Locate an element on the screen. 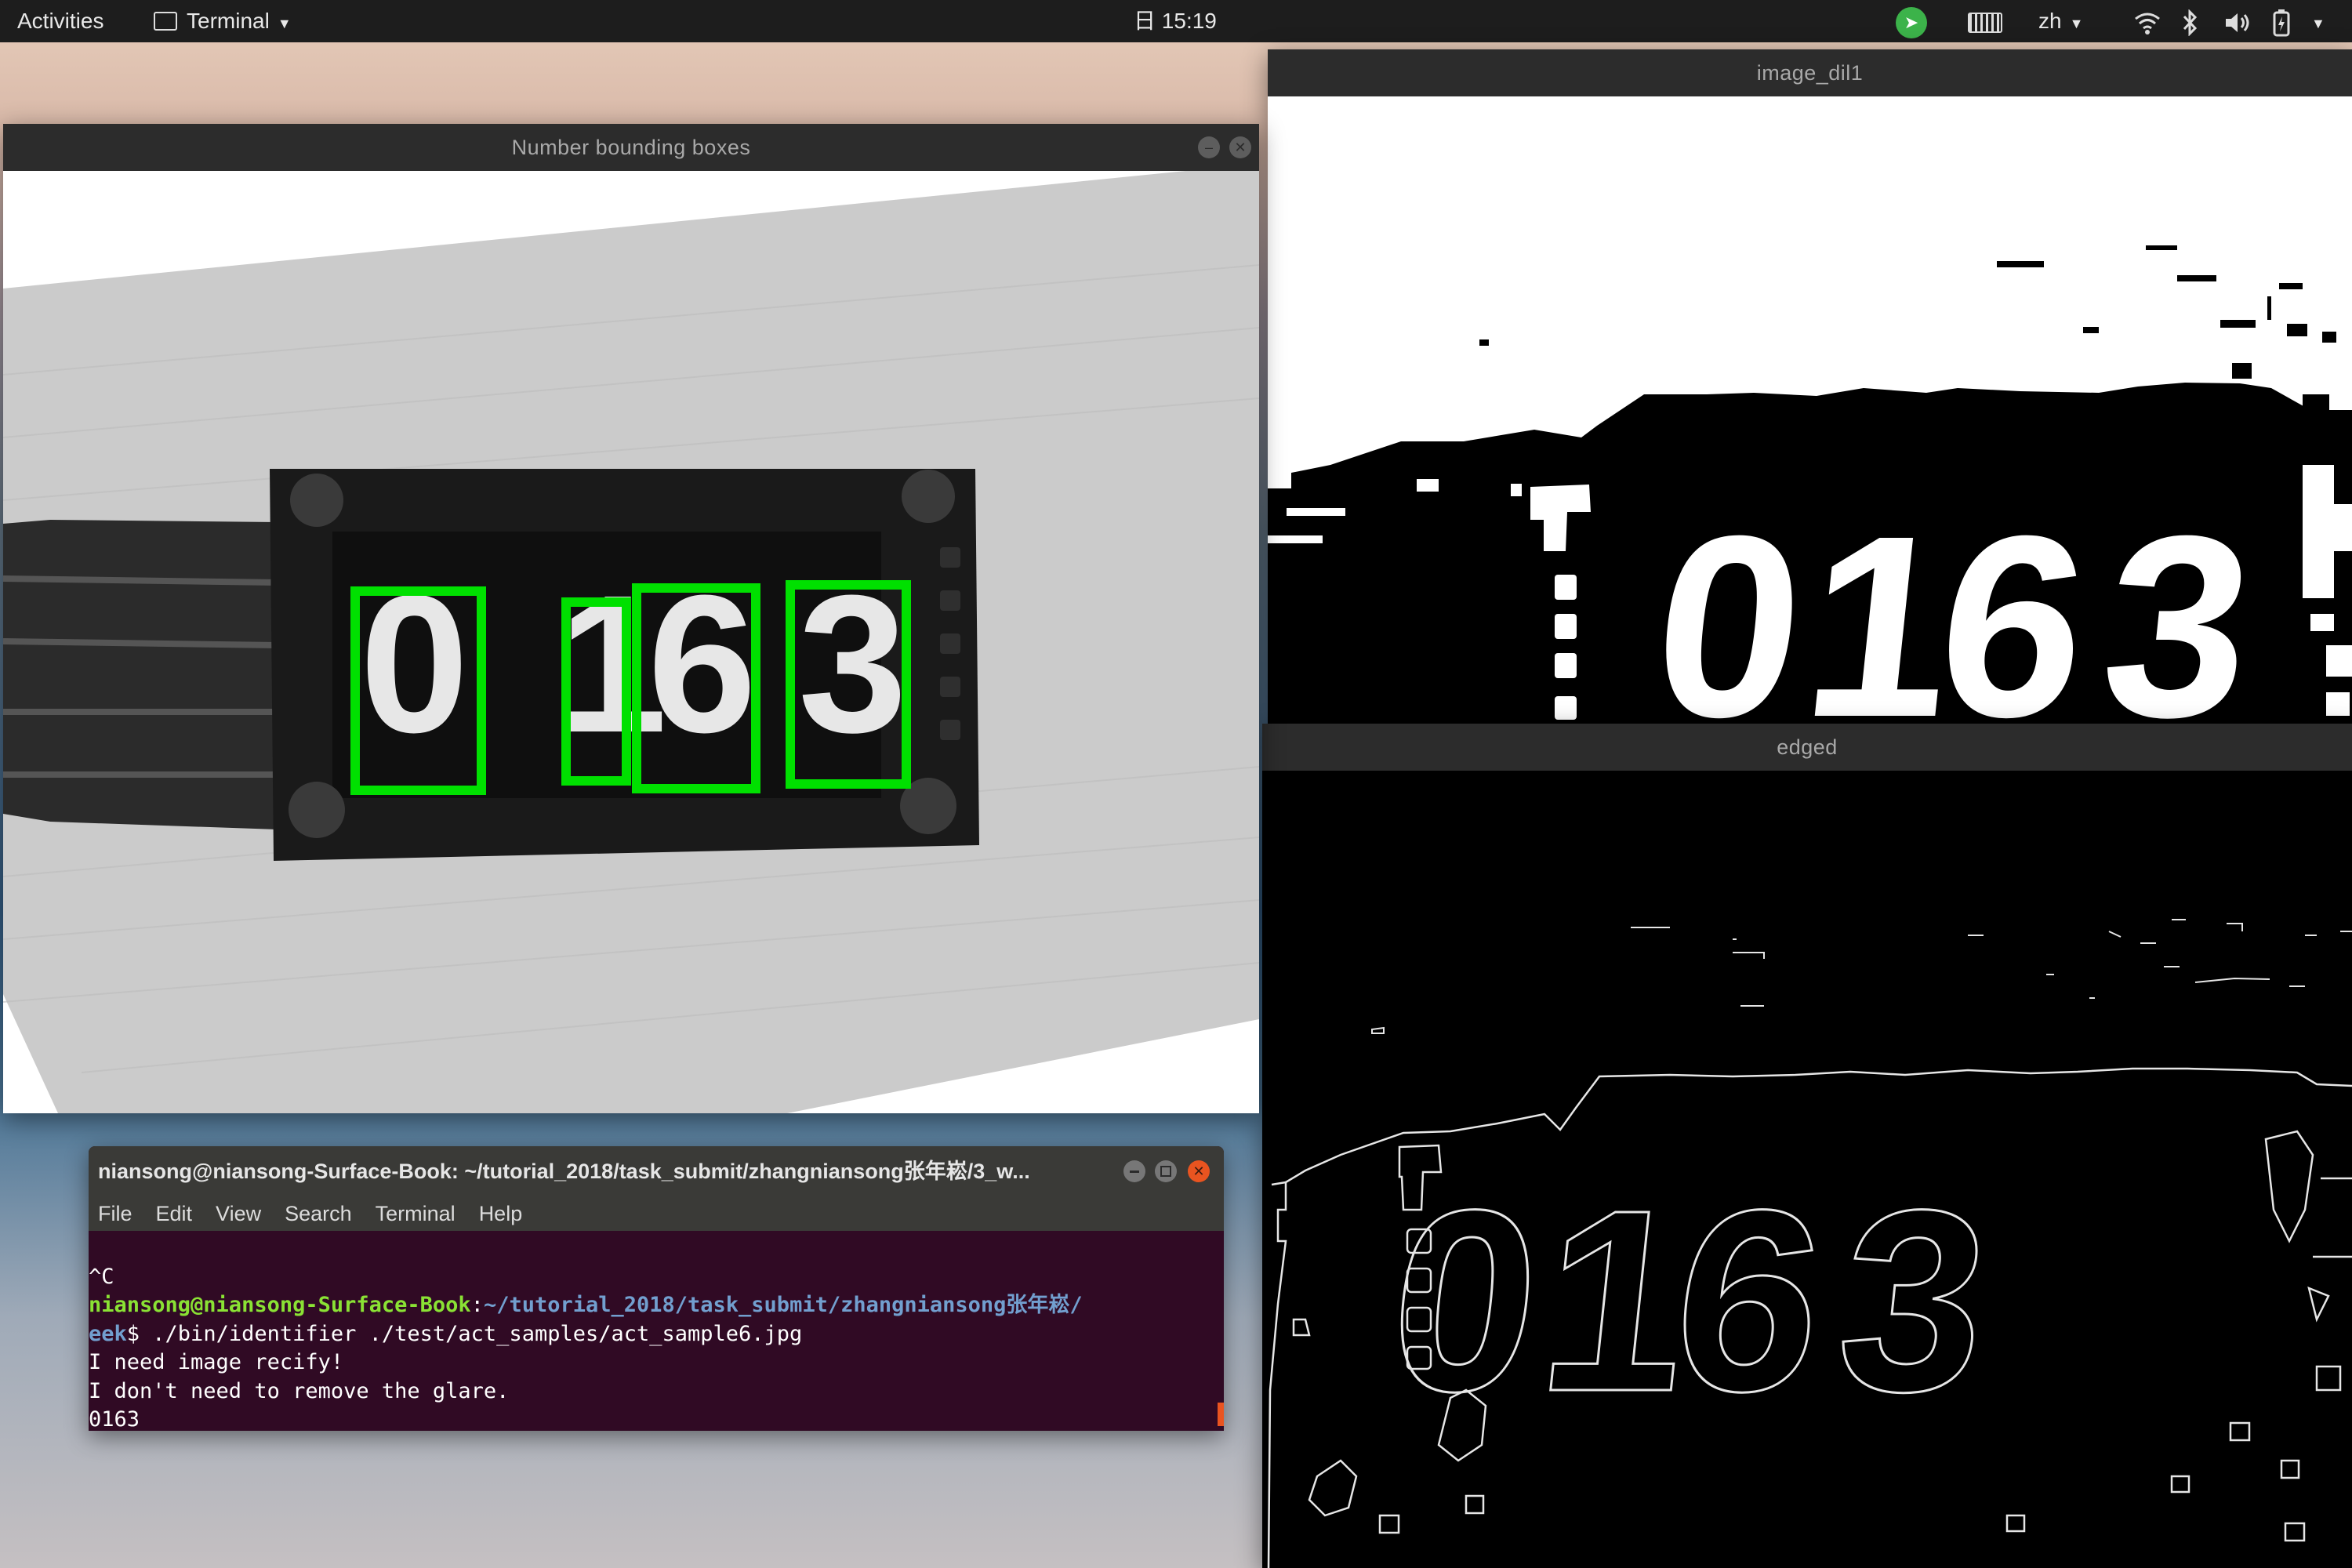 The width and height of the screenshot is (2352, 1568). app-menu: Terminal ▼ is located at coordinates (223, 21).